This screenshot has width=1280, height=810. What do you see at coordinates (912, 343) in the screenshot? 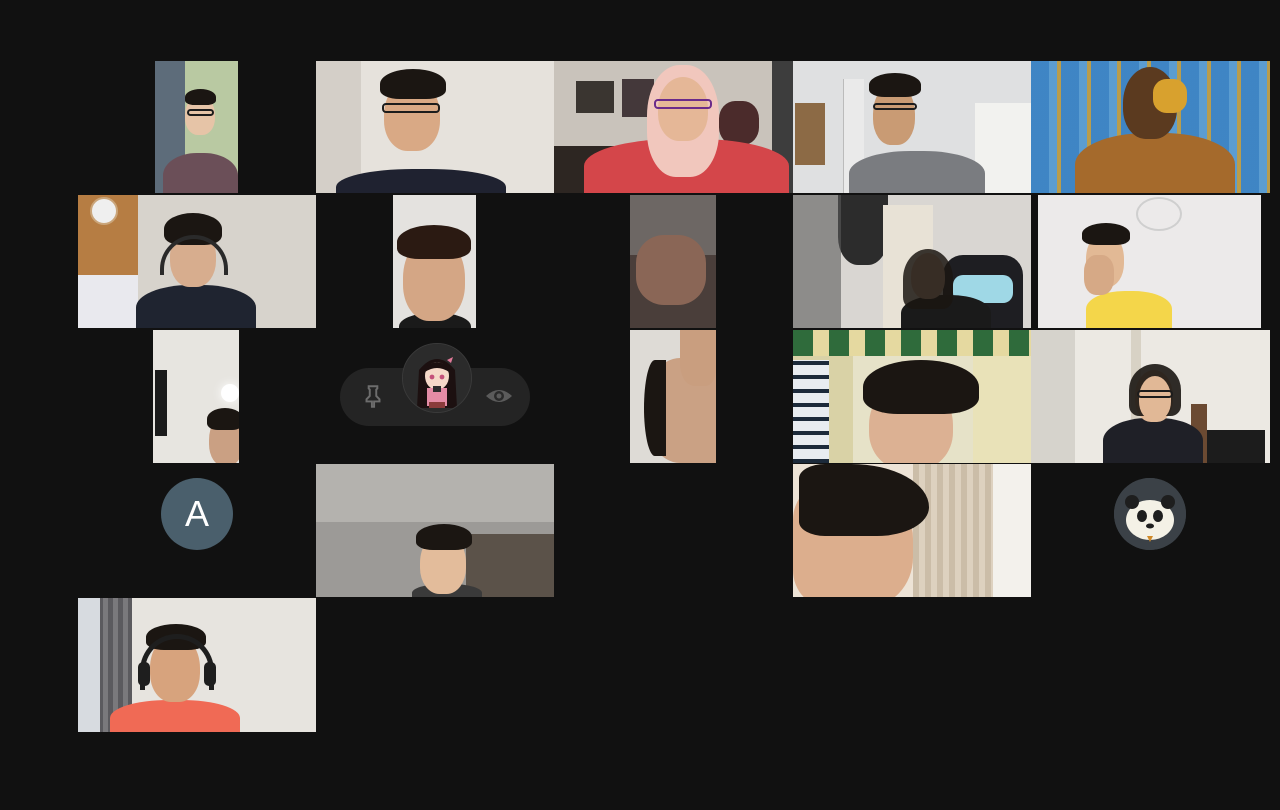
I see `curtain-valance` at bounding box center [912, 343].